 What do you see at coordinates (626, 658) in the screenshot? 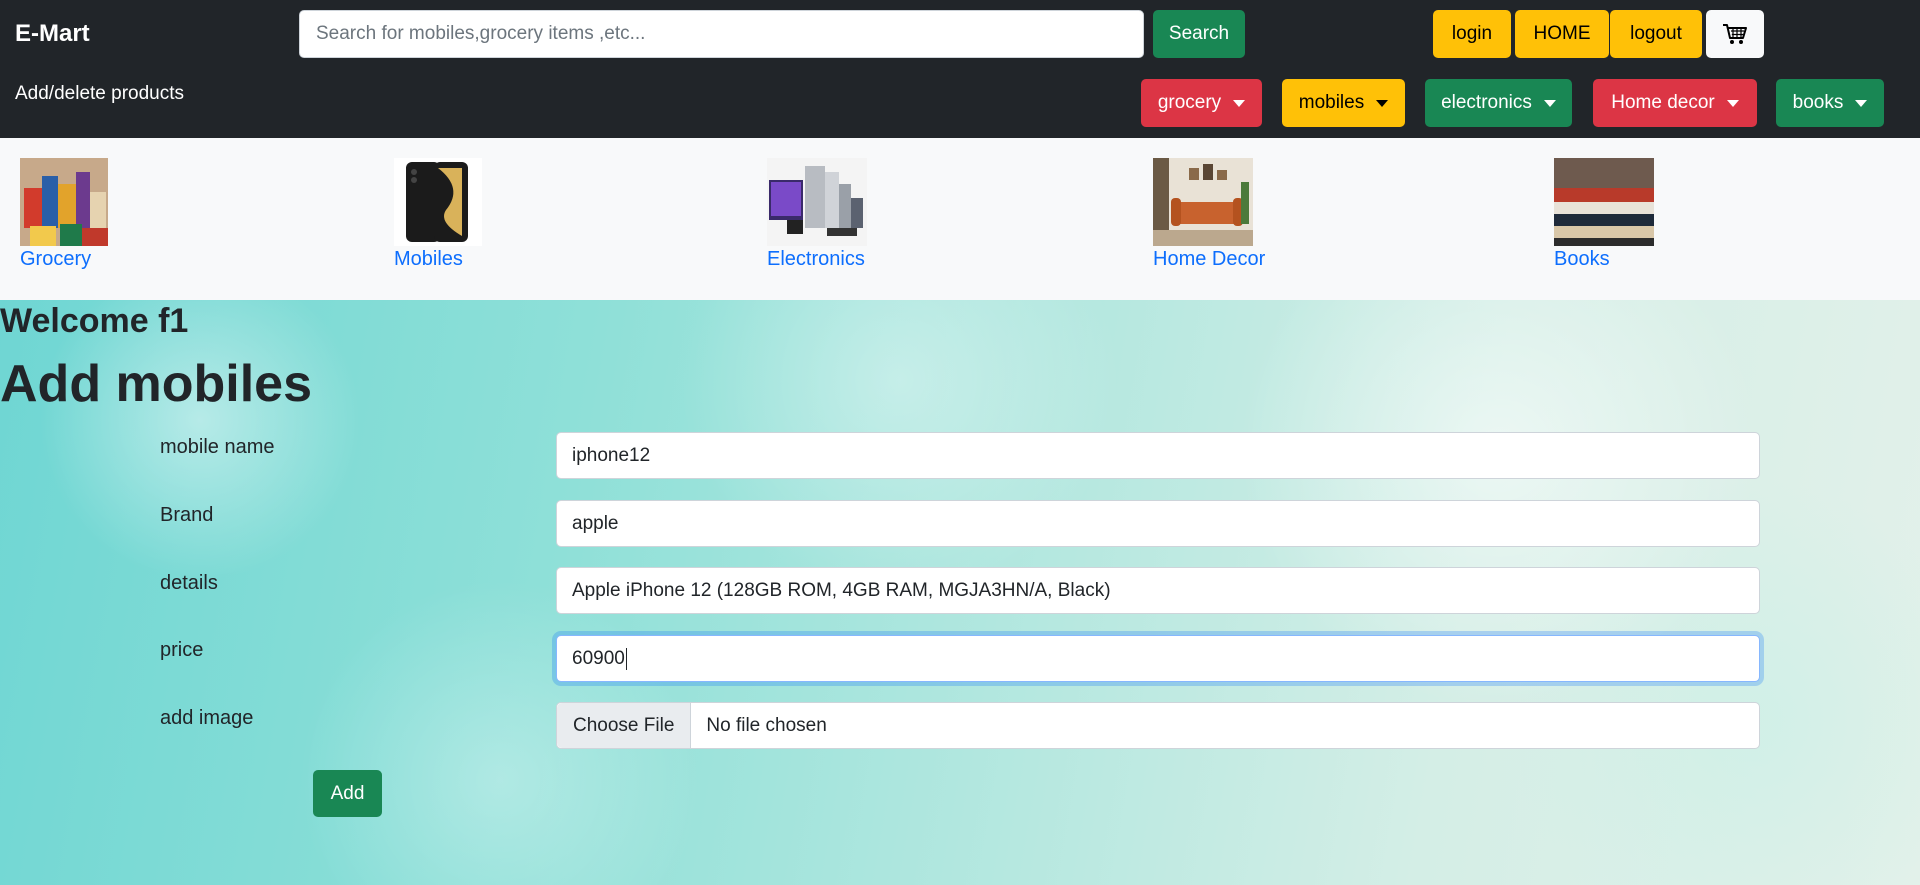
I see `text-cursor` at bounding box center [626, 658].